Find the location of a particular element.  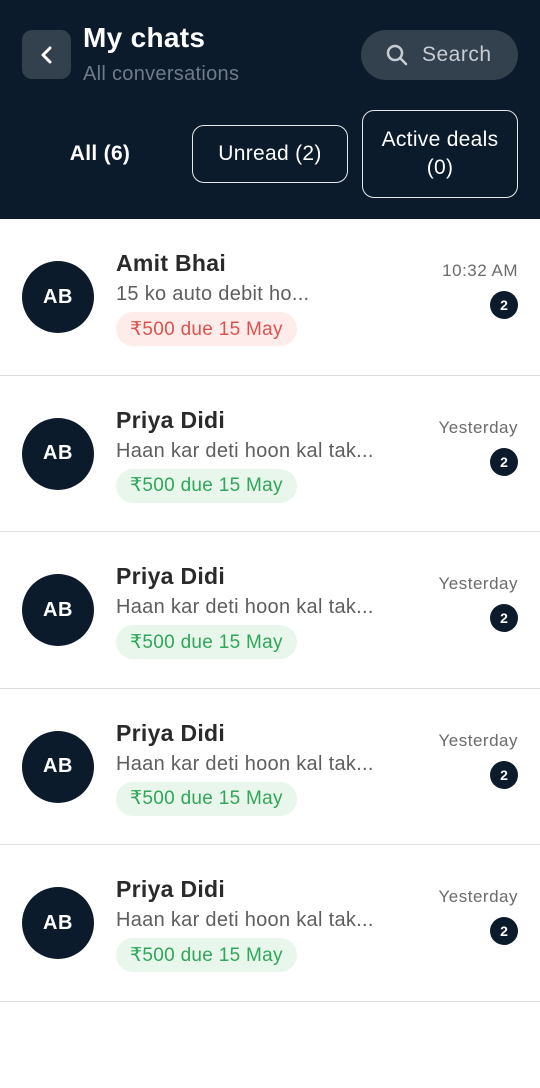

search-button: Search is located at coordinates (439, 55).